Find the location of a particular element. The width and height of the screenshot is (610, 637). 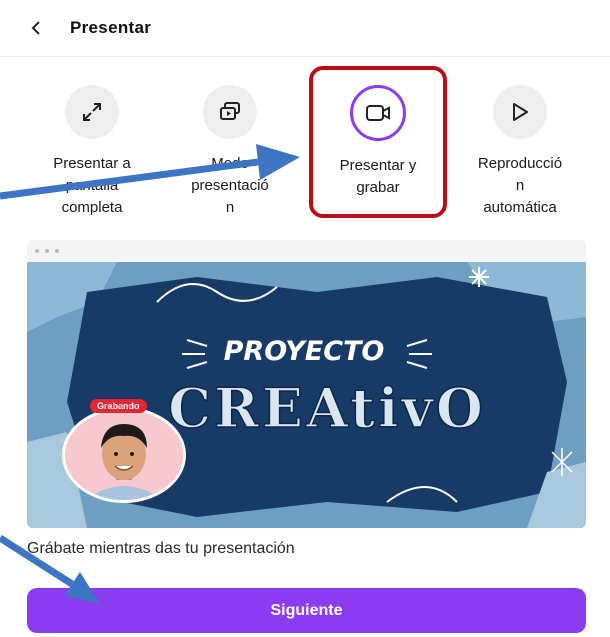

option-presenter-icon-wrap is located at coordinates (230, 112).